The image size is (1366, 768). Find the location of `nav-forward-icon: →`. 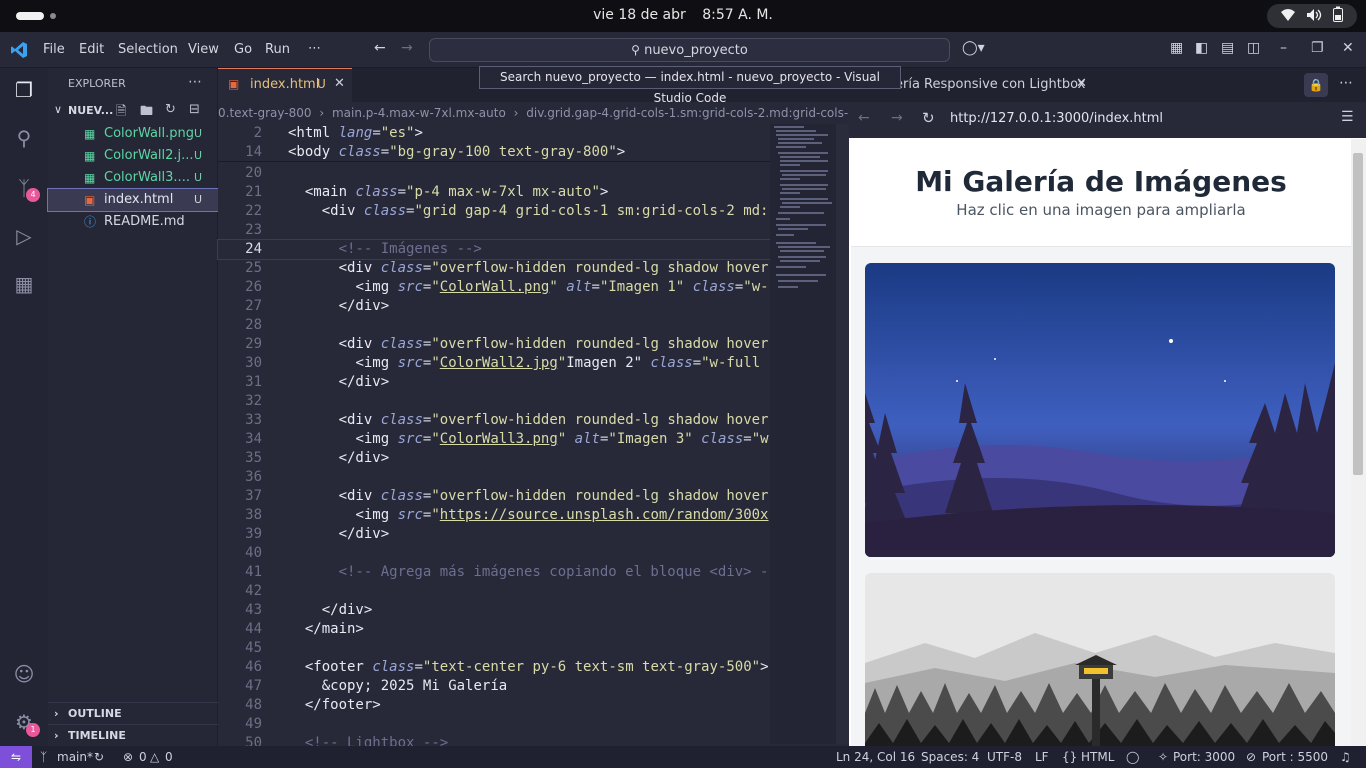

nav-forward-icon: → is located at coordinates (407, 48).